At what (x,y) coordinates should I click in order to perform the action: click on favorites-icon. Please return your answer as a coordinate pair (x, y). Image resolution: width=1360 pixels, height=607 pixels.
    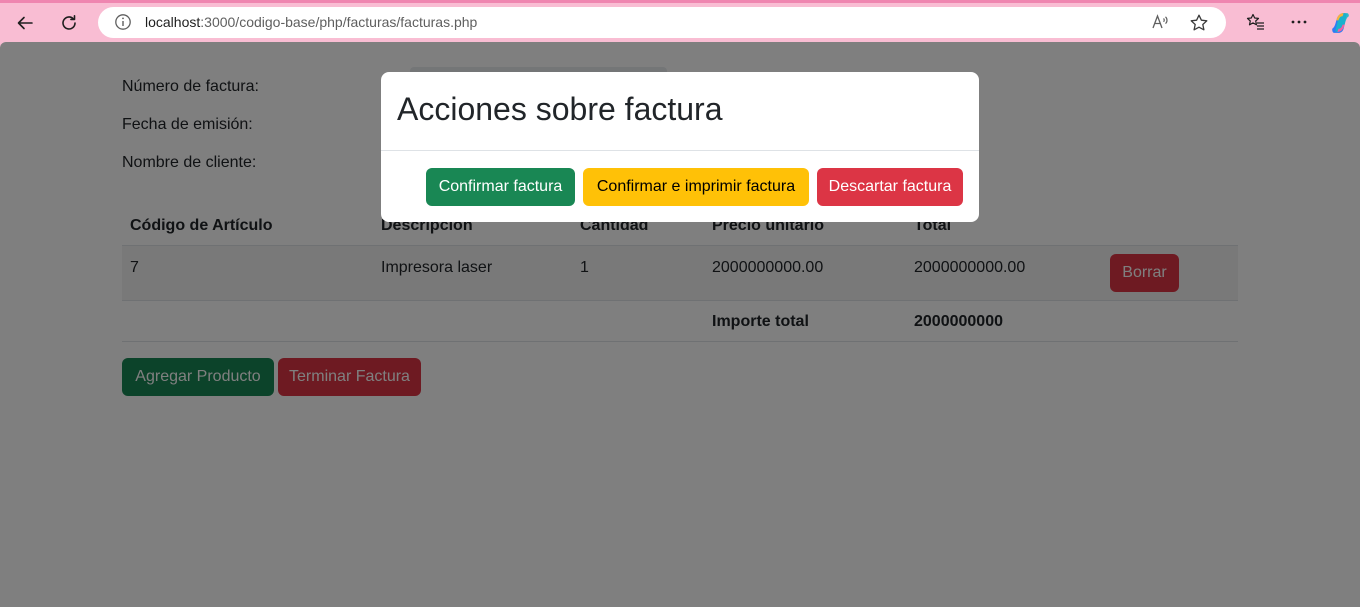
    Looking at the image, I should click on (1256, 22).